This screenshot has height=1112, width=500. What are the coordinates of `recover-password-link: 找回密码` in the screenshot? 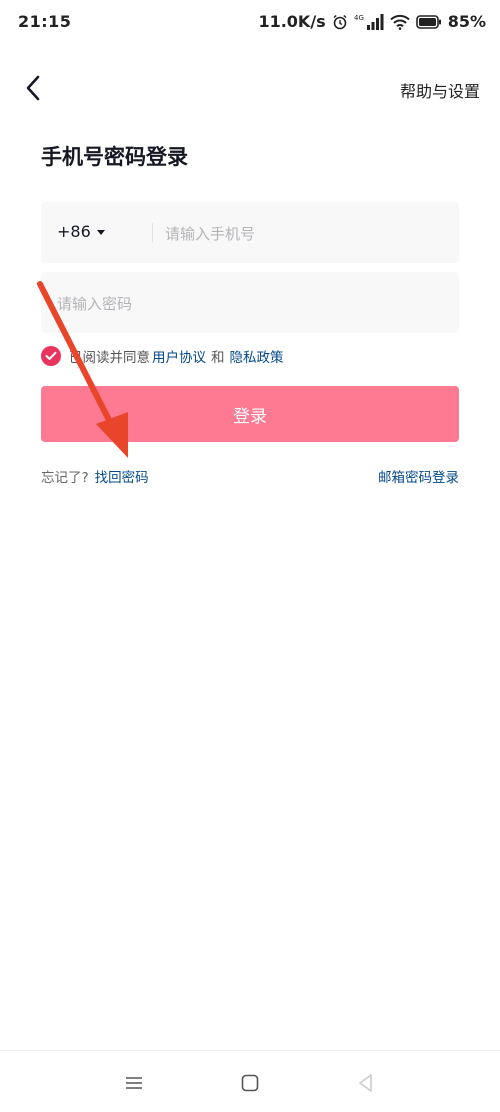 It's located at (122, 476).